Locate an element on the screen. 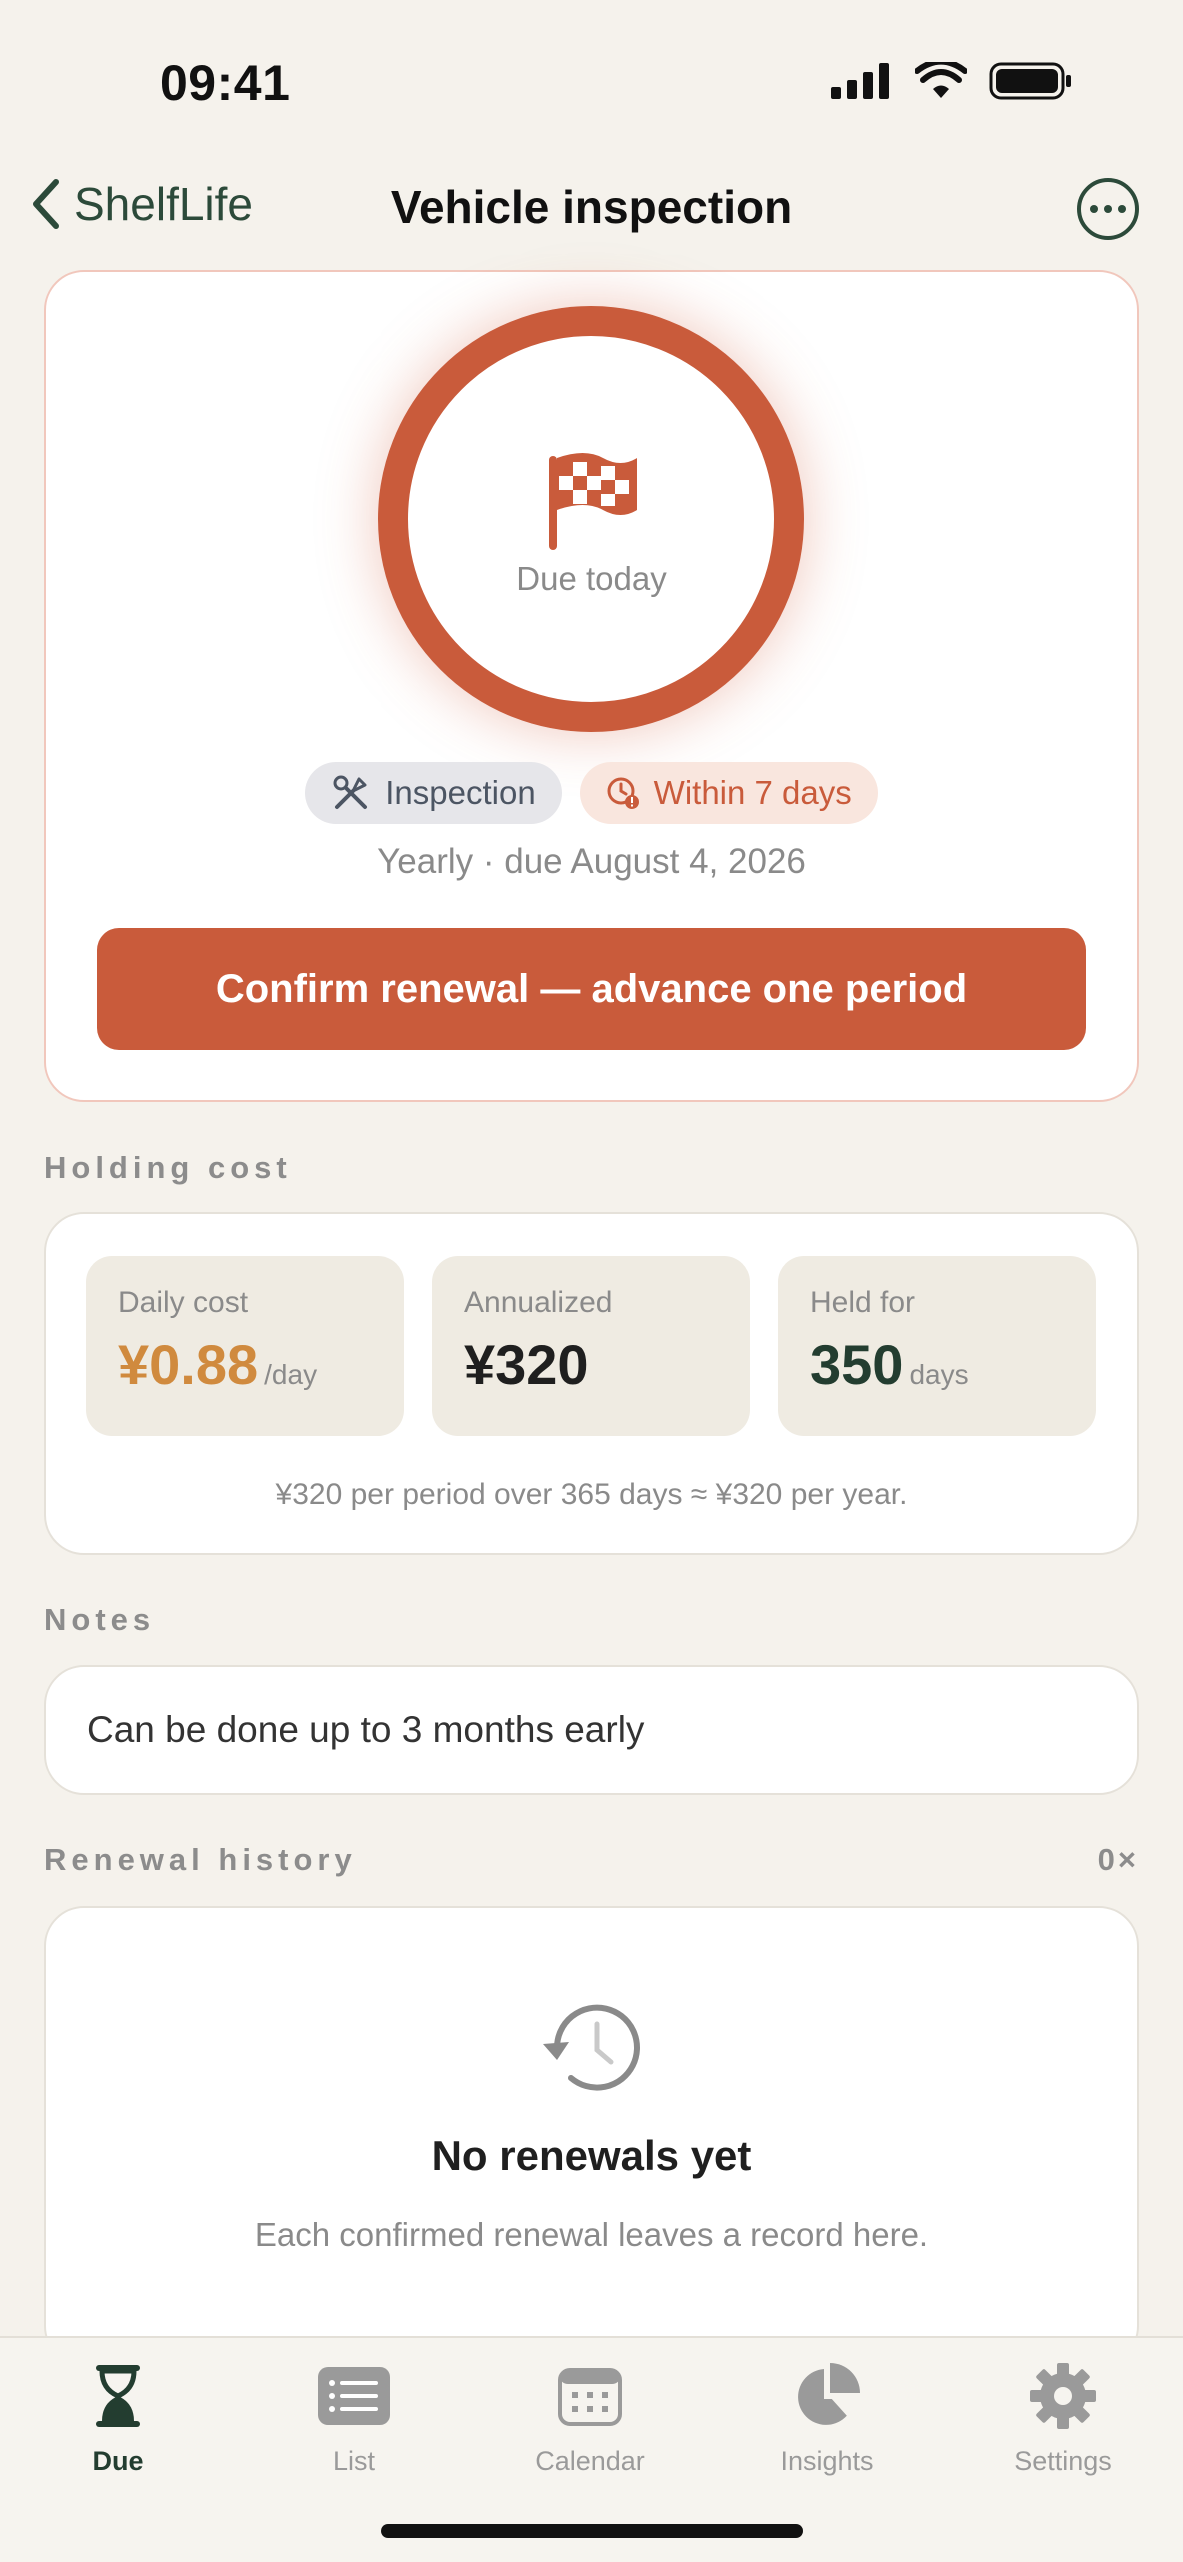 The image size is (1183, 2562). history-icon is located at coordinates (591, 2047).